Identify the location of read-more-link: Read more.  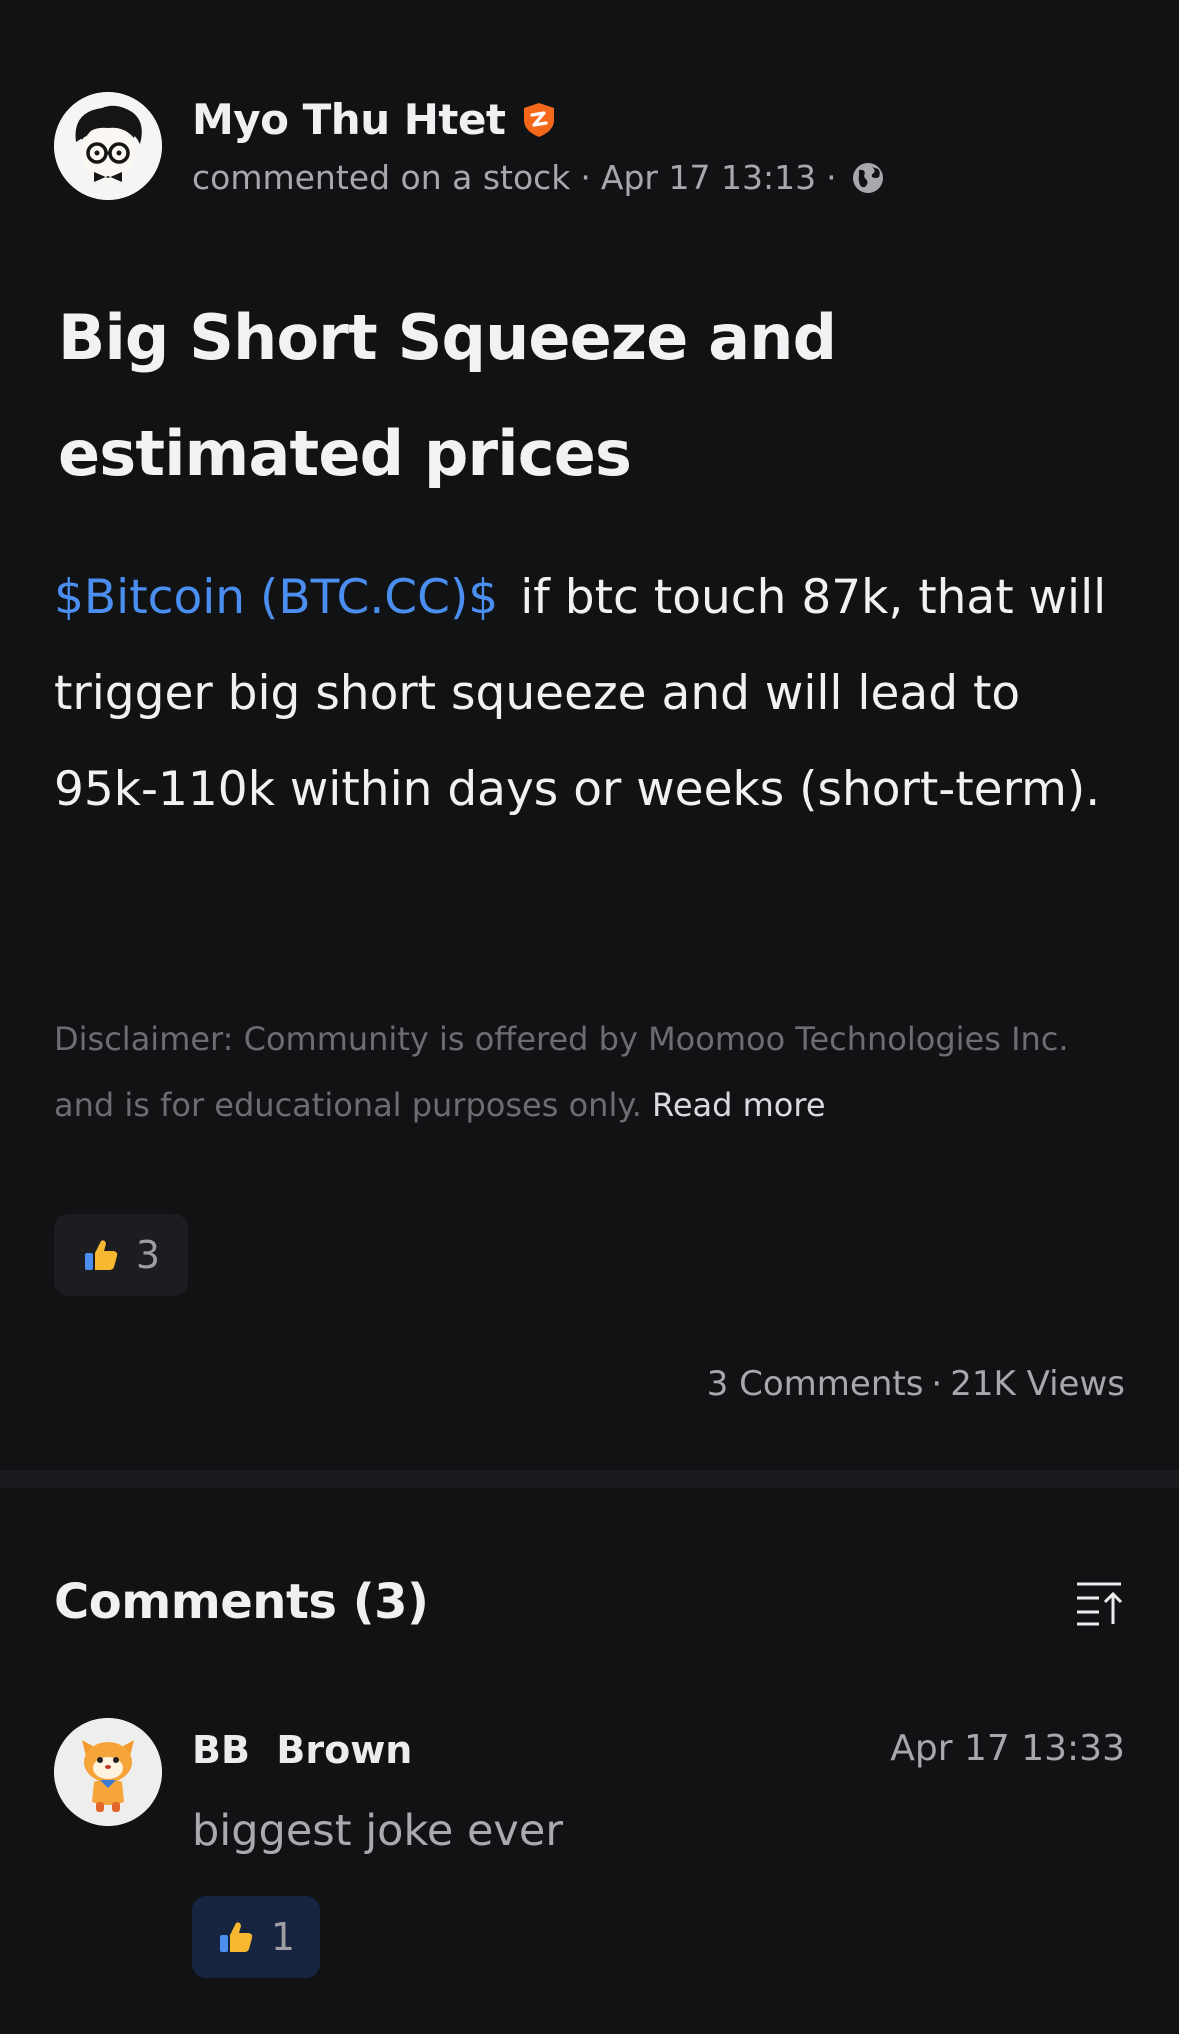
(738, 1105).